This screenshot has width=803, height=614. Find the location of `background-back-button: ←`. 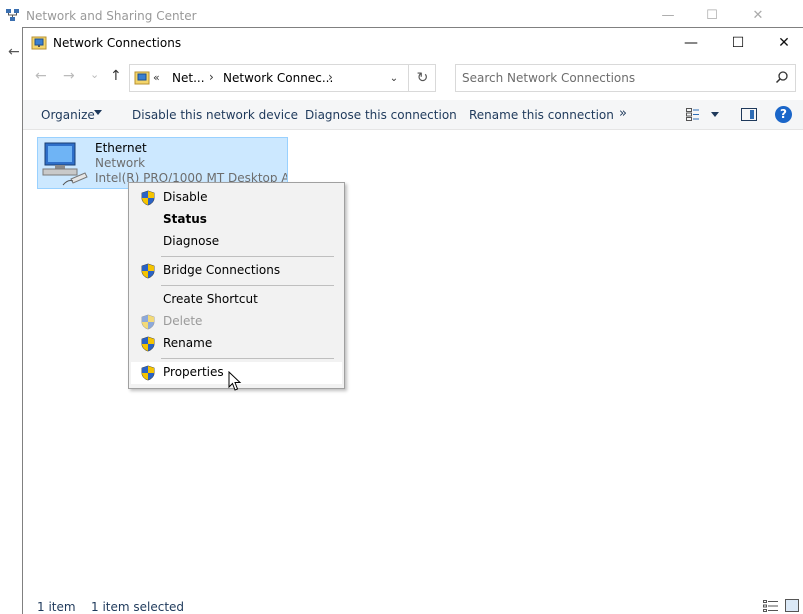

background-back-button: ← is located at coordinates (14, 52).